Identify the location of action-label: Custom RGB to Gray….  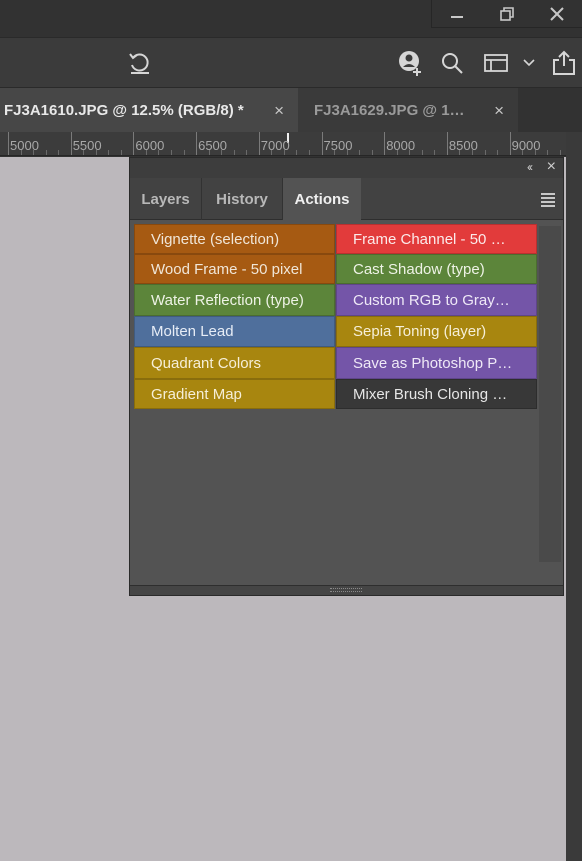
(431, 300).